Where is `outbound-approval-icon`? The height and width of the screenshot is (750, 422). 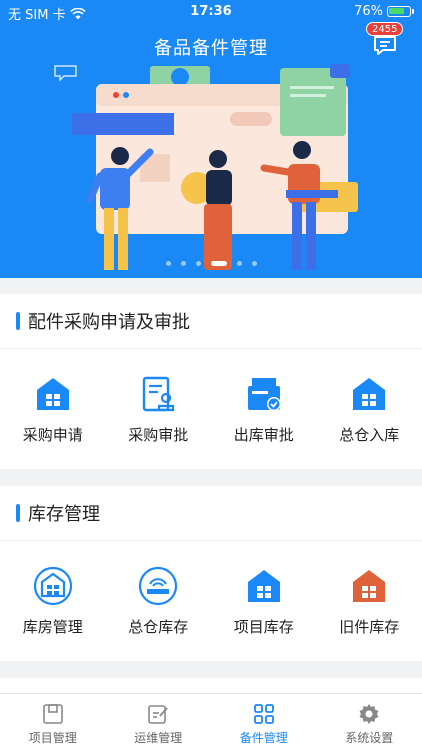 outbound-approval-icon is located at coordinates (264, 394).